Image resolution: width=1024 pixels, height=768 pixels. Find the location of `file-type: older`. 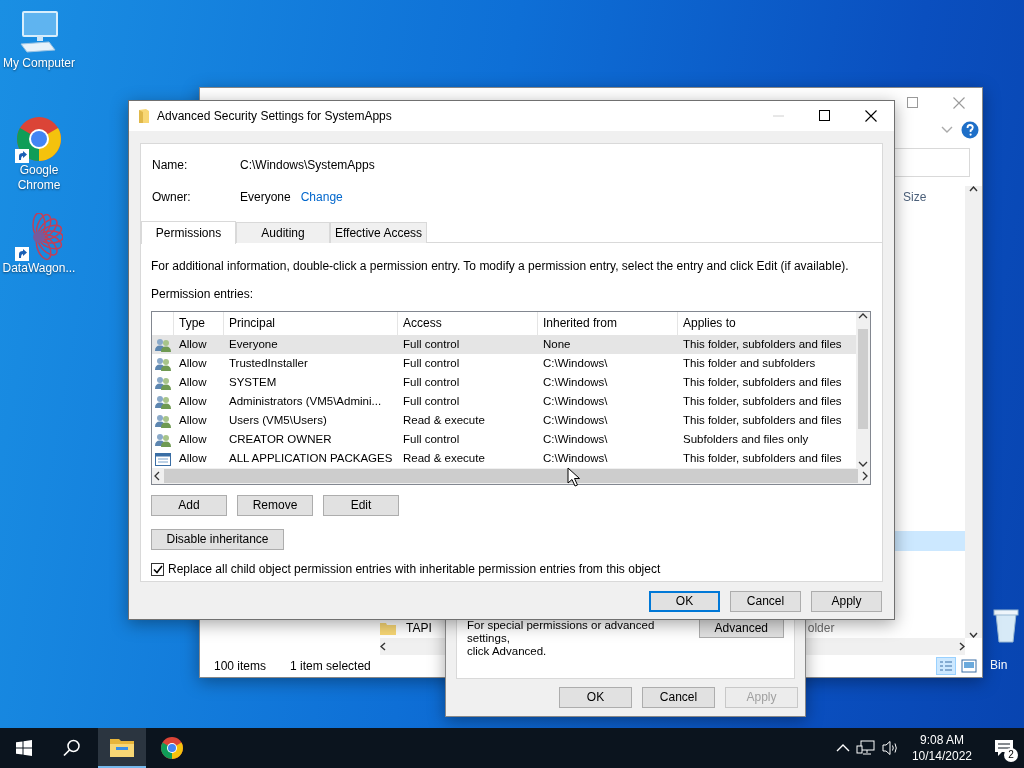

file-type: older is located at coordinates (821, 628).